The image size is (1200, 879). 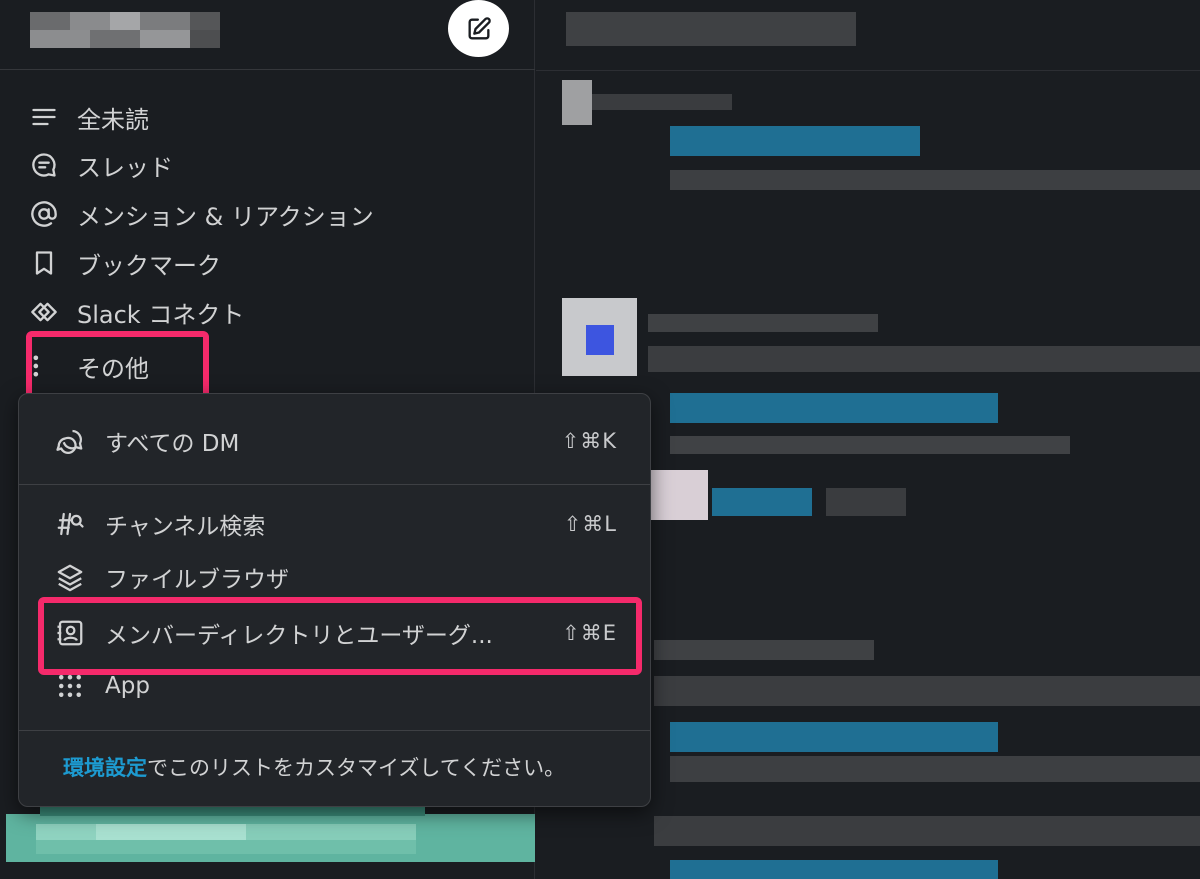 What do you see at coordinates (72, 633) in the screenshot?
I see `contact-card-icon` at bounding box center [72, 633].